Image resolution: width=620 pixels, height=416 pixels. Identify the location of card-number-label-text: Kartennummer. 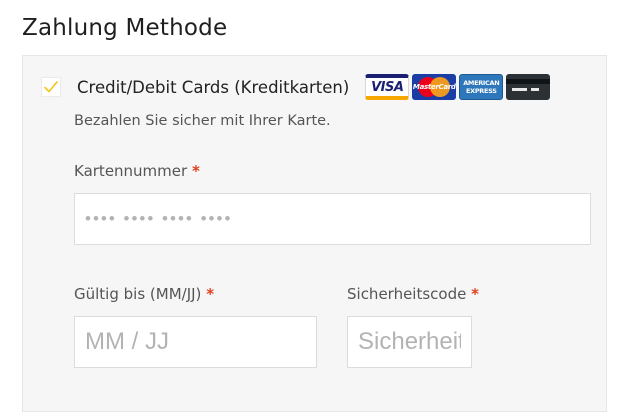
(131, 171).